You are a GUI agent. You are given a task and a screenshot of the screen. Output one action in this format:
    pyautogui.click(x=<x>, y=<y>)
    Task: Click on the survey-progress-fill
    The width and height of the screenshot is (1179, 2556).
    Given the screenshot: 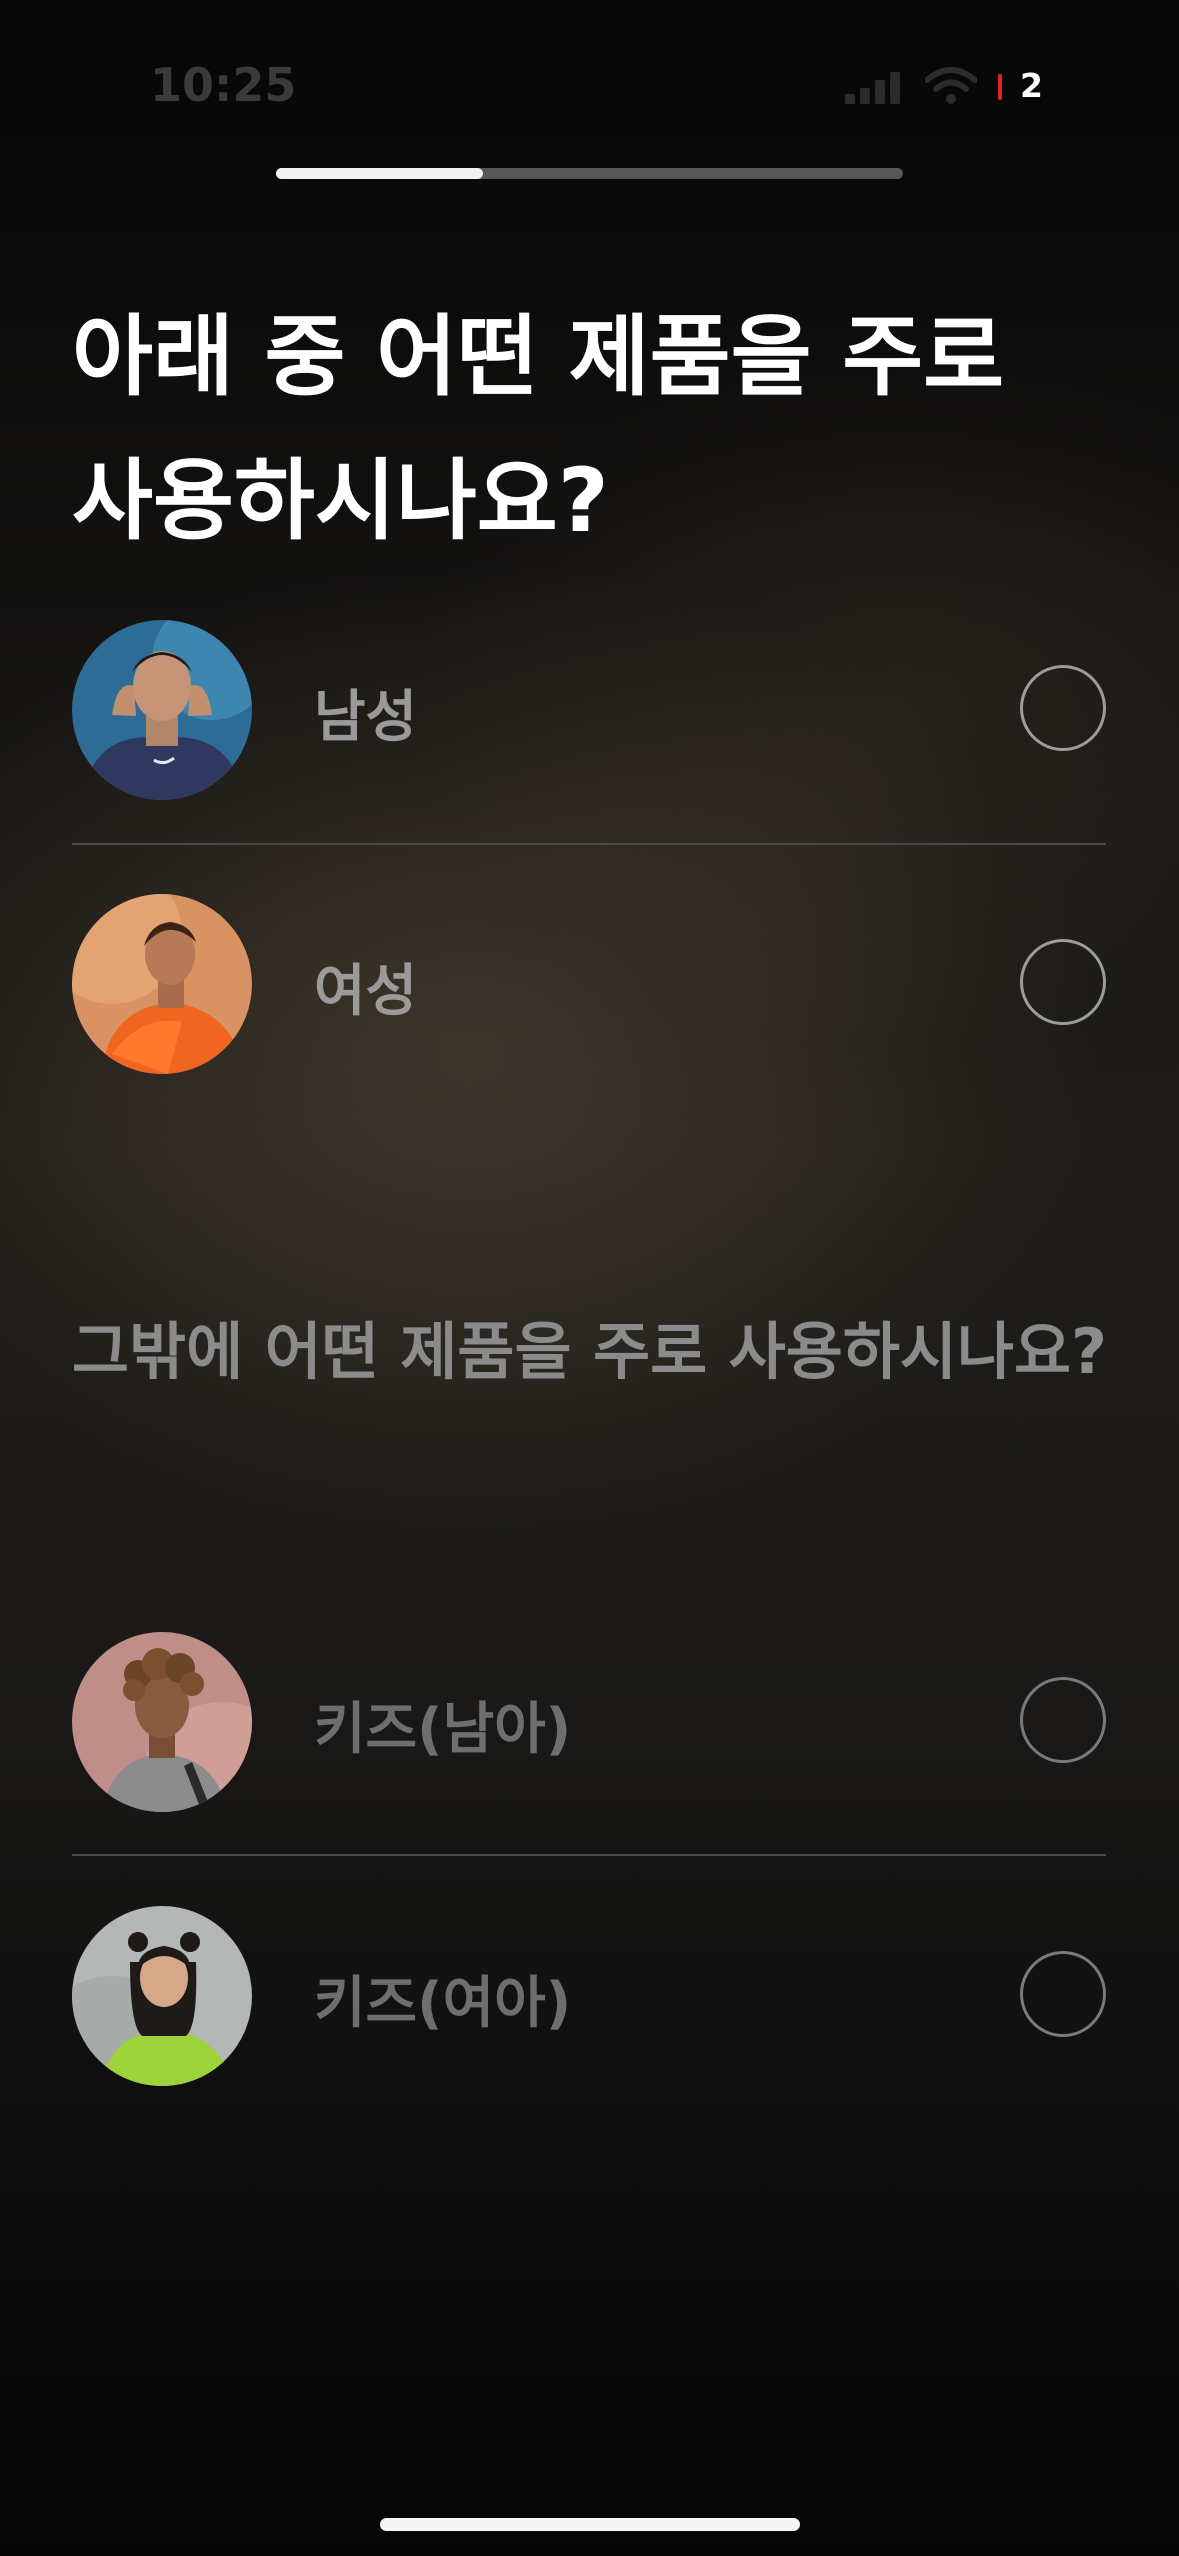 What is the action you would take?
    pyautogui.click(x=379, y=173)
    